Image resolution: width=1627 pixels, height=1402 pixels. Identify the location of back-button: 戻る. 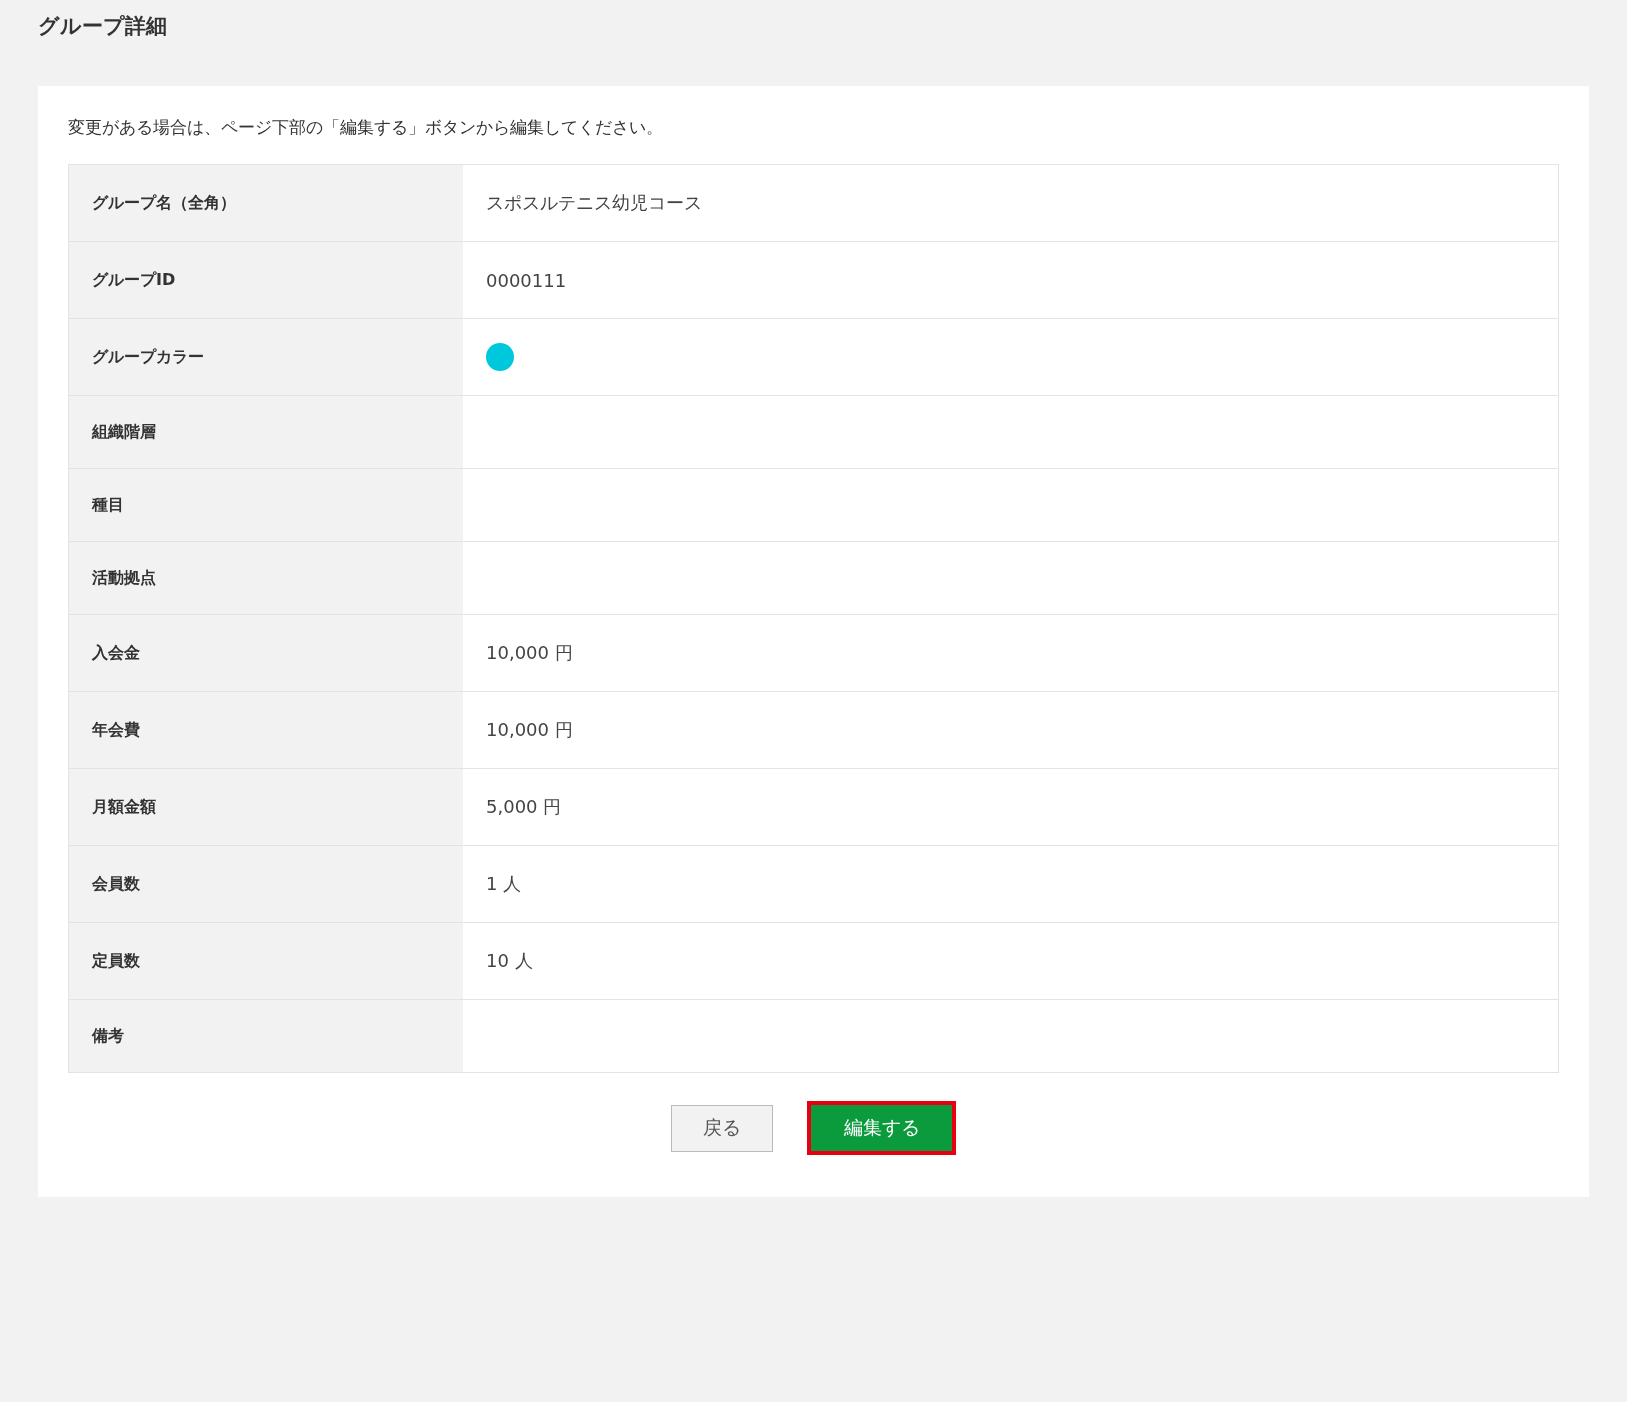
(722, 1128).